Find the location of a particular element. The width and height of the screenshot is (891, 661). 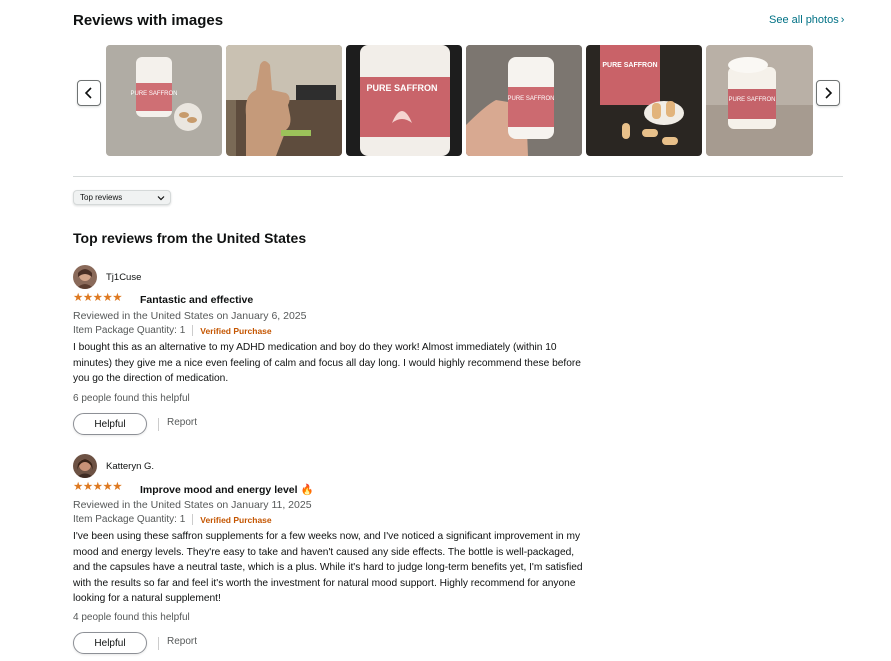

gallery-title: Reviews with images is located at coordinates (148, 20).